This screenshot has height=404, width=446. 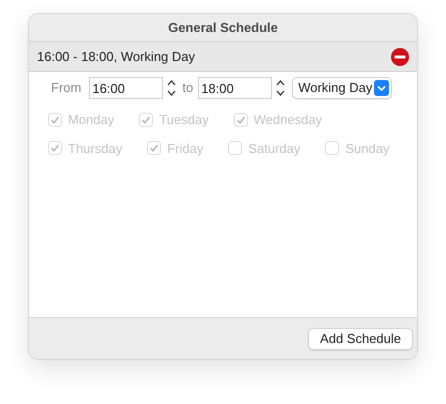 I want to click on schedule-row: 16:00 - 18:00, Working Day, so click(x=223, y=57).